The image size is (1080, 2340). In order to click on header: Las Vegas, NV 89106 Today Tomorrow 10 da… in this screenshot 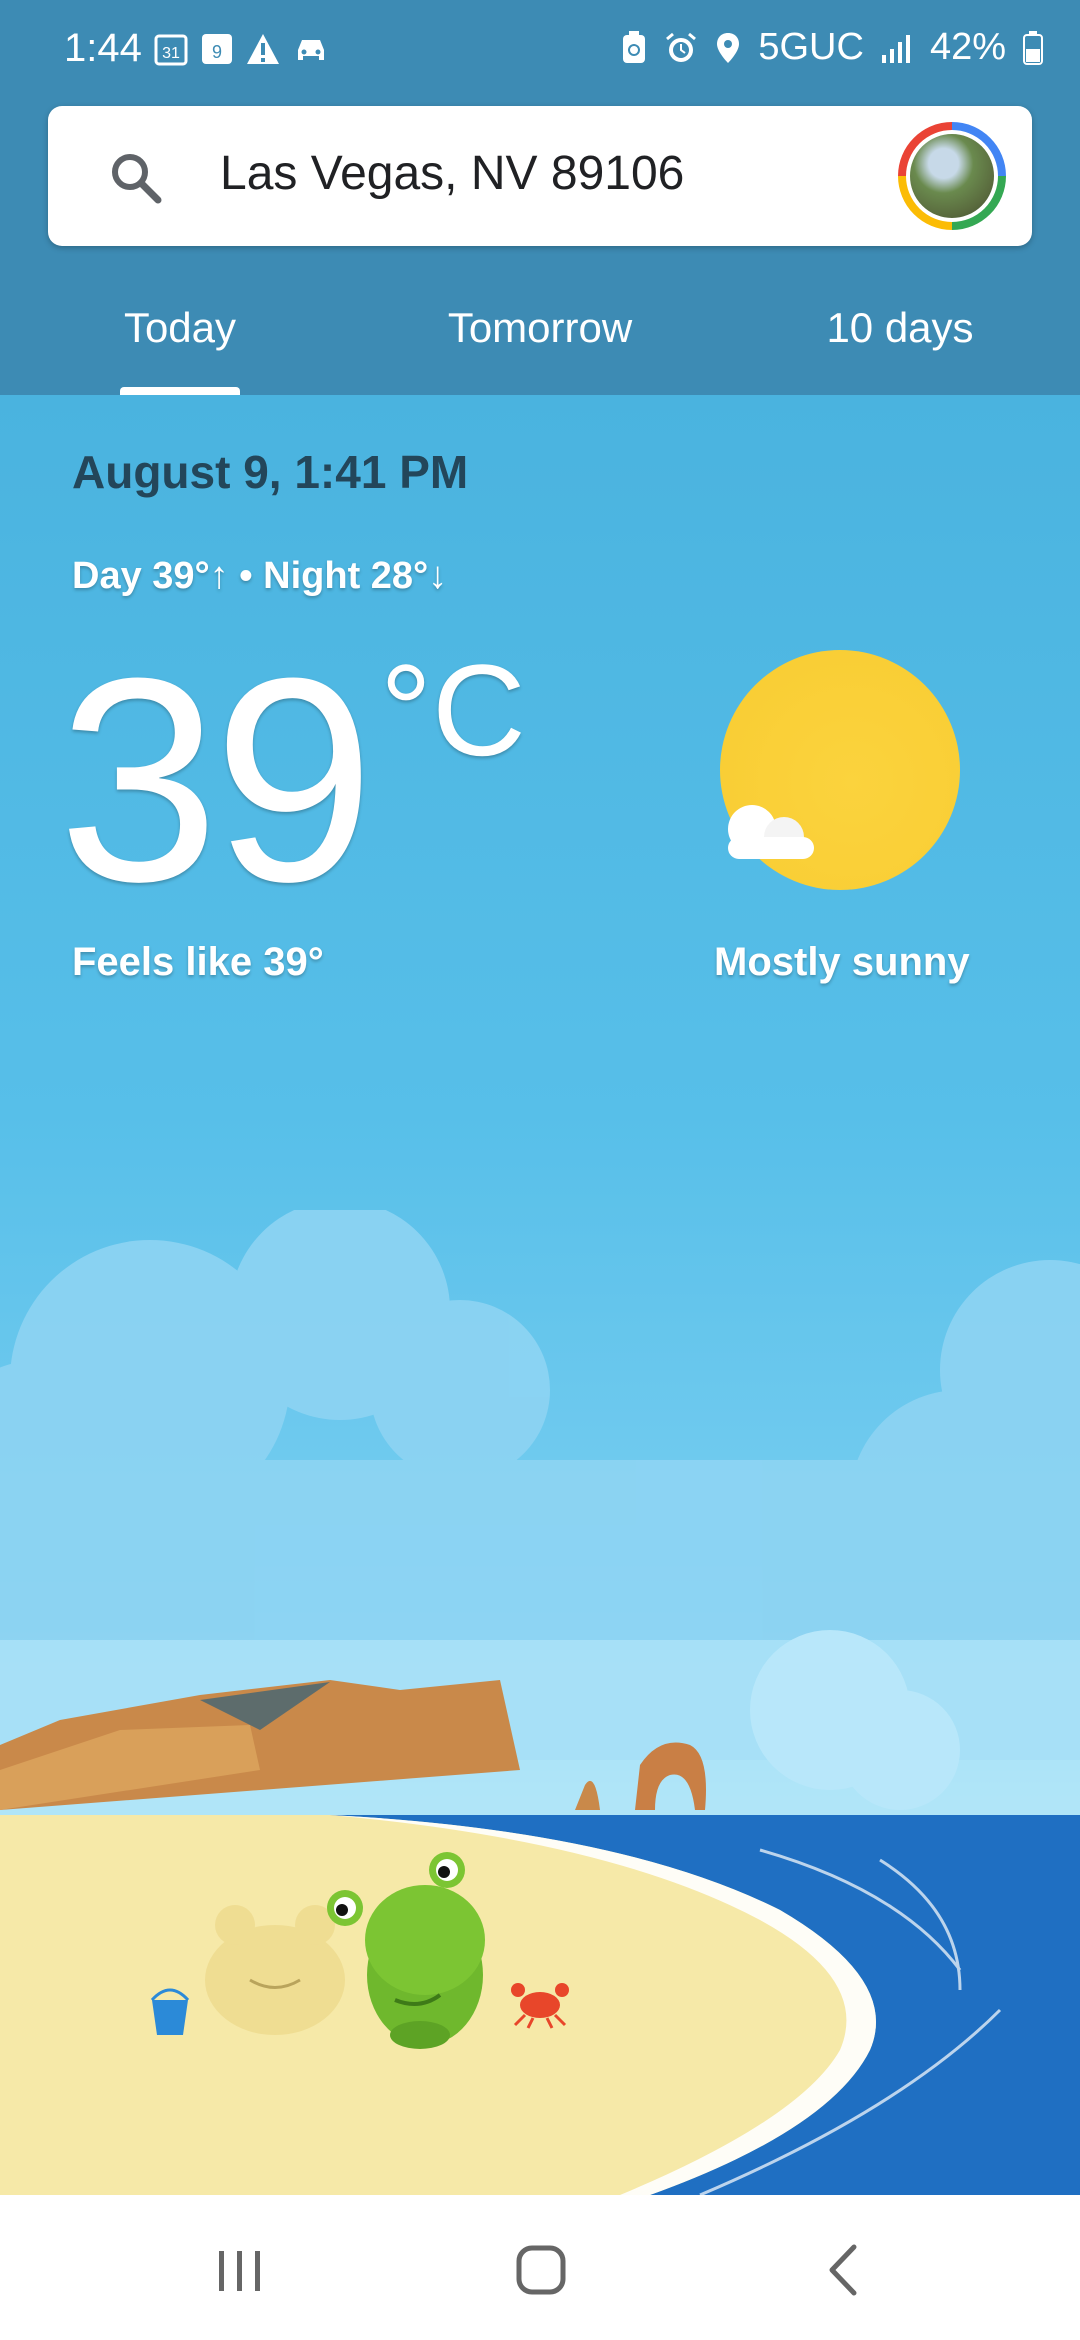, I will do `click(540, 247)`.